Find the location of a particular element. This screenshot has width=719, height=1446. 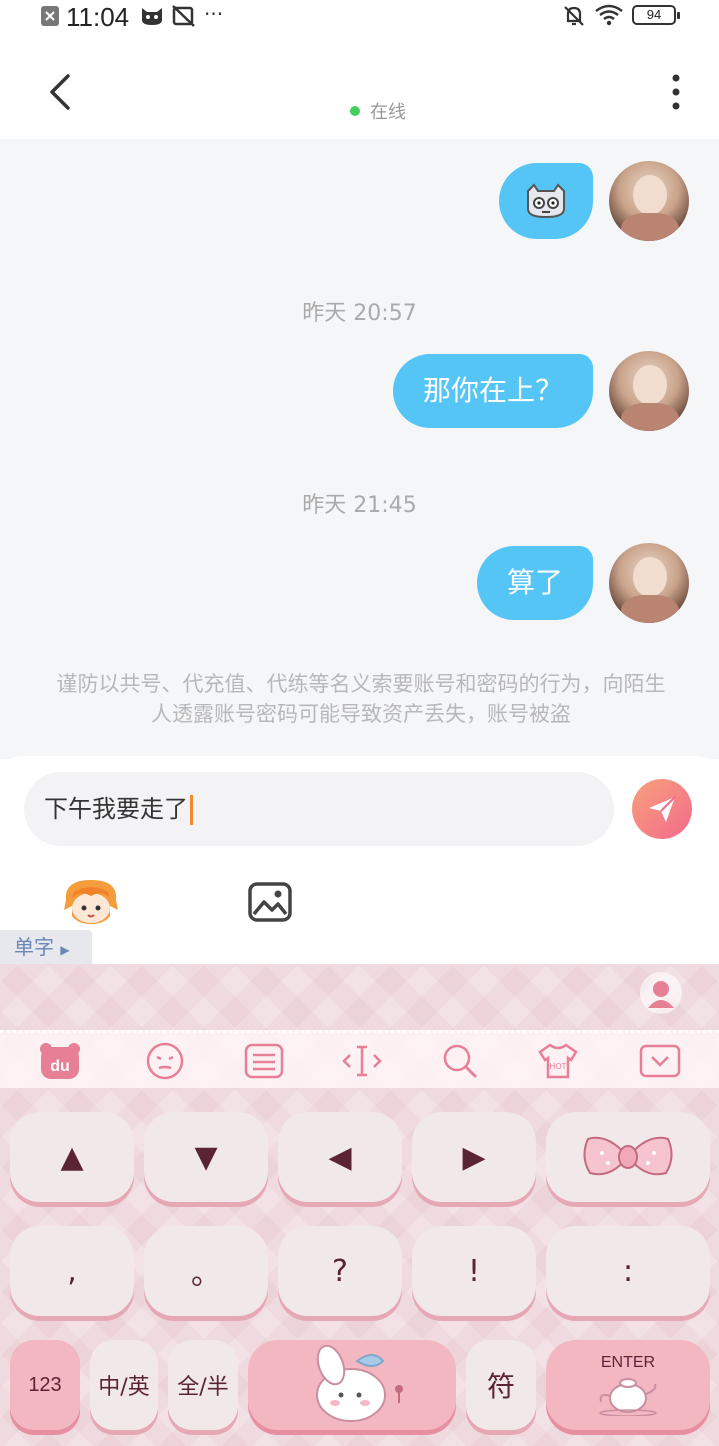

status-bar: 11:04 ··· 94 is located at coordinates (359, 17).